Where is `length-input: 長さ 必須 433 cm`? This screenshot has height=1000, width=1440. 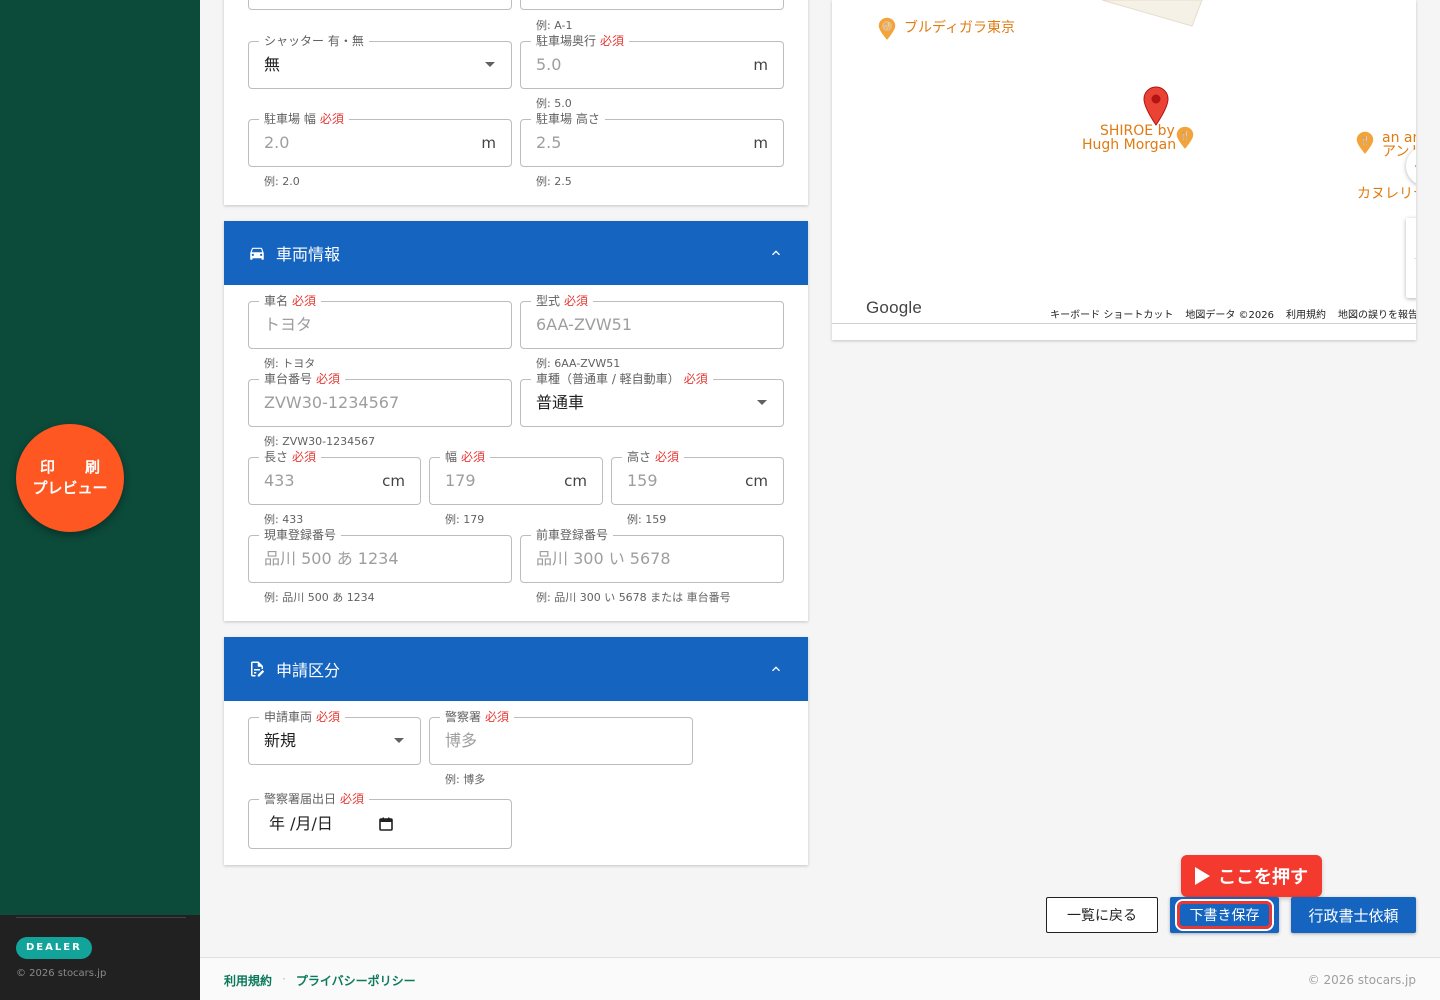
length-input: 長さ 必須 433 cm is located at coordinates (334, 477).